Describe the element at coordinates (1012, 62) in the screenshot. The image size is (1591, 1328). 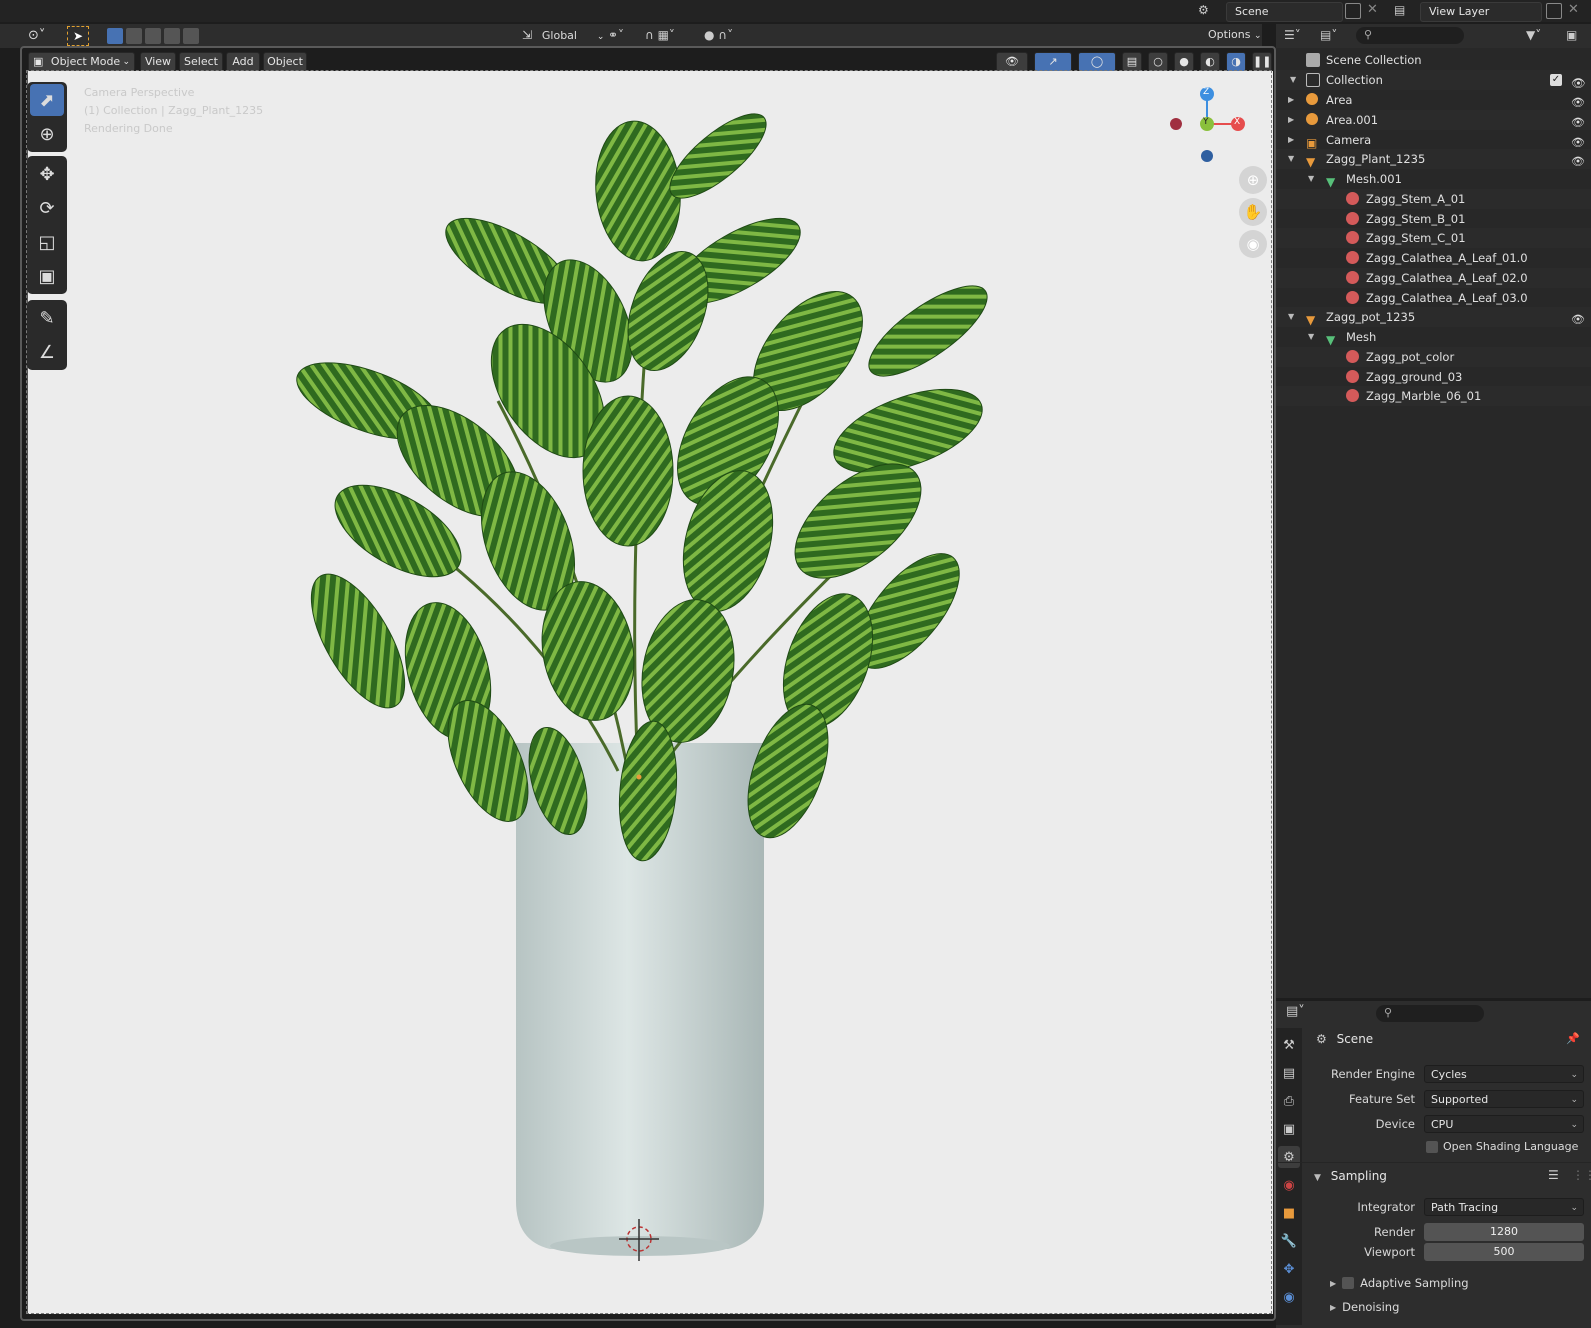
I see `visibility-icon: 👁` at that location.